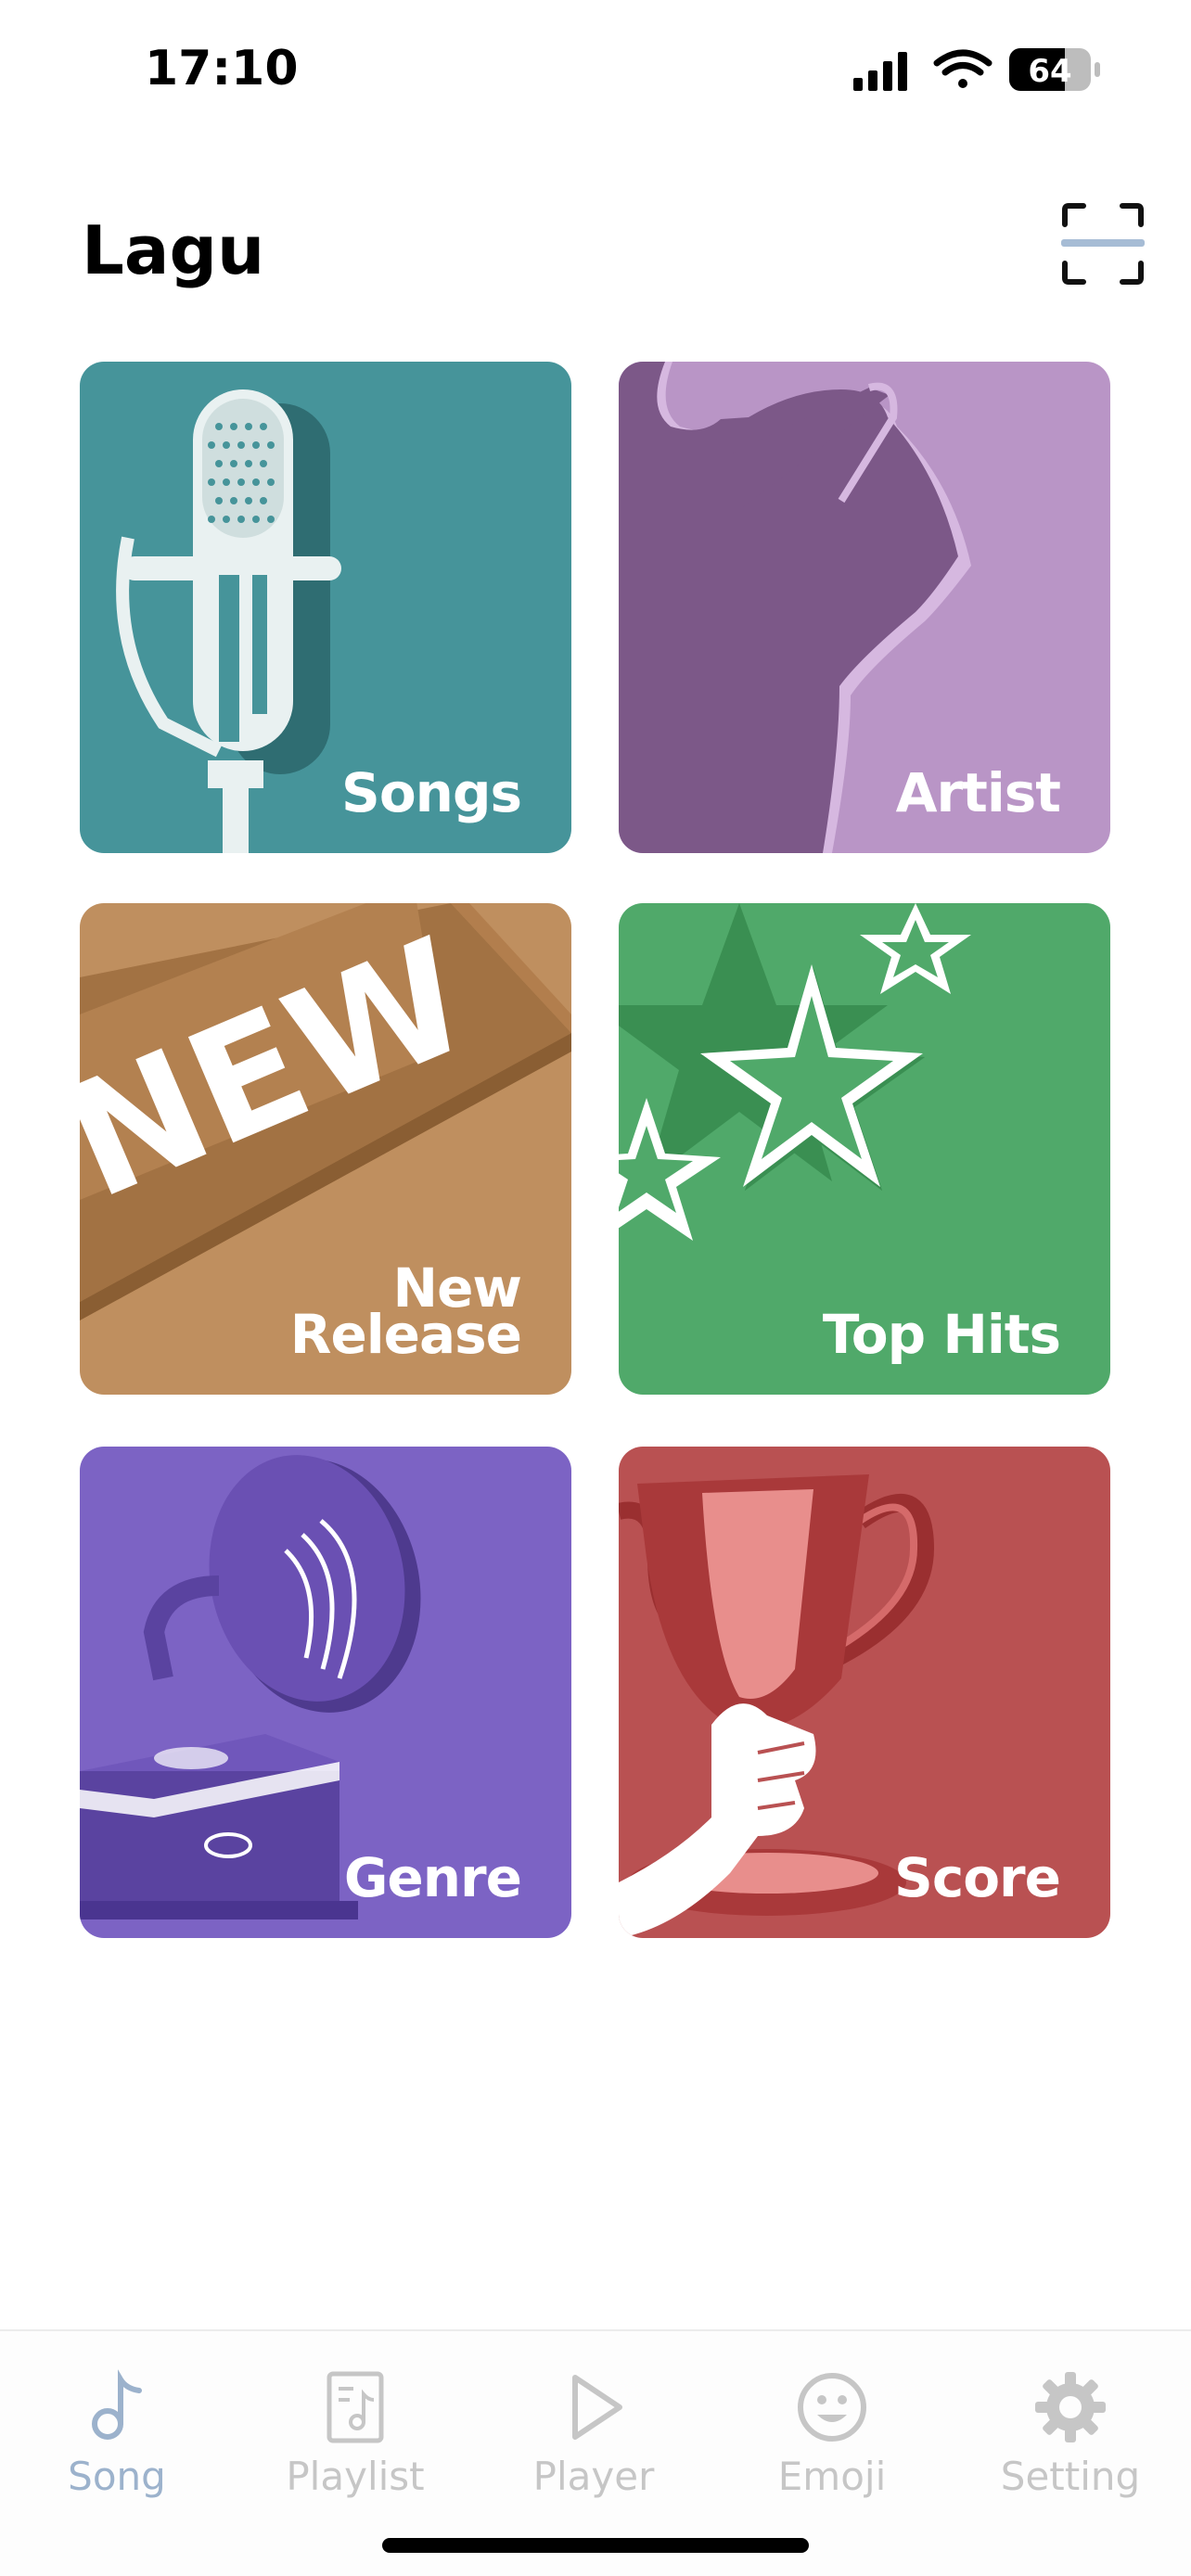  What do you see at coordinates (325, 608) in the screenshot?
I see `songs-tile: Songs` at bounding box center [325, 608].